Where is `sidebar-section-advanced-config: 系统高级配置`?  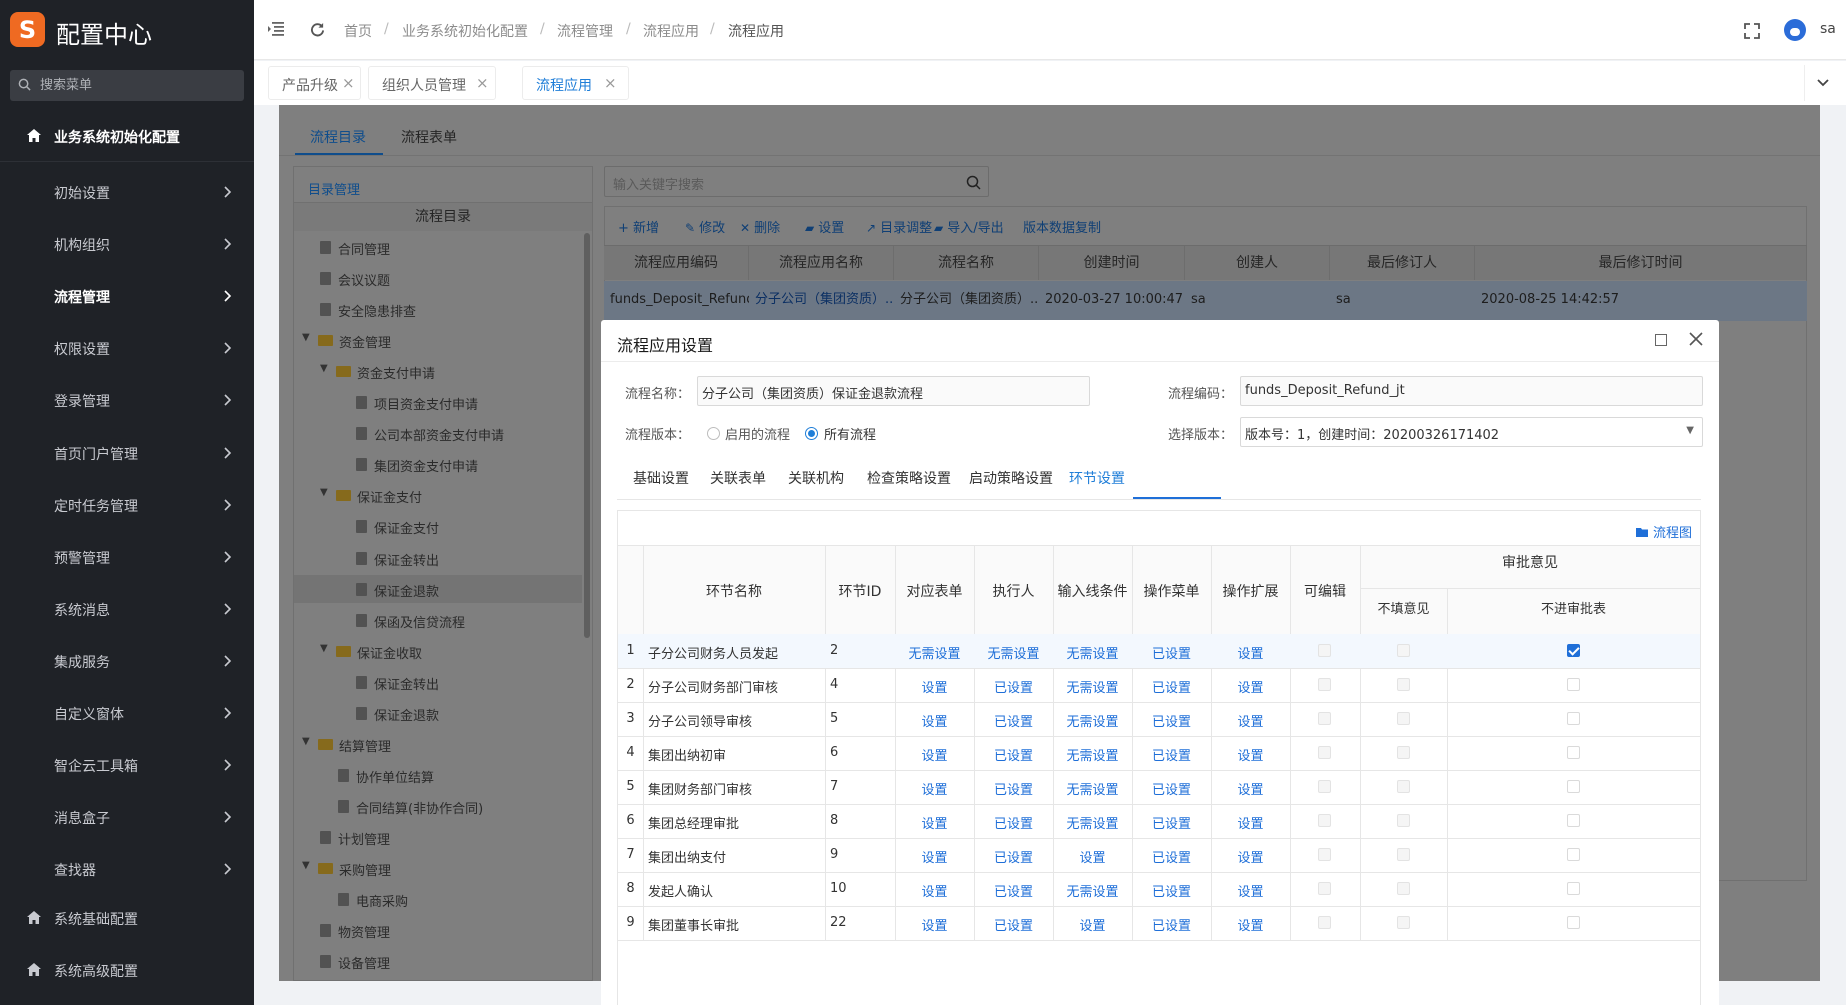
sidebar-section-advanced-config: 系统高级配置 is located at coordinates (127, 970).